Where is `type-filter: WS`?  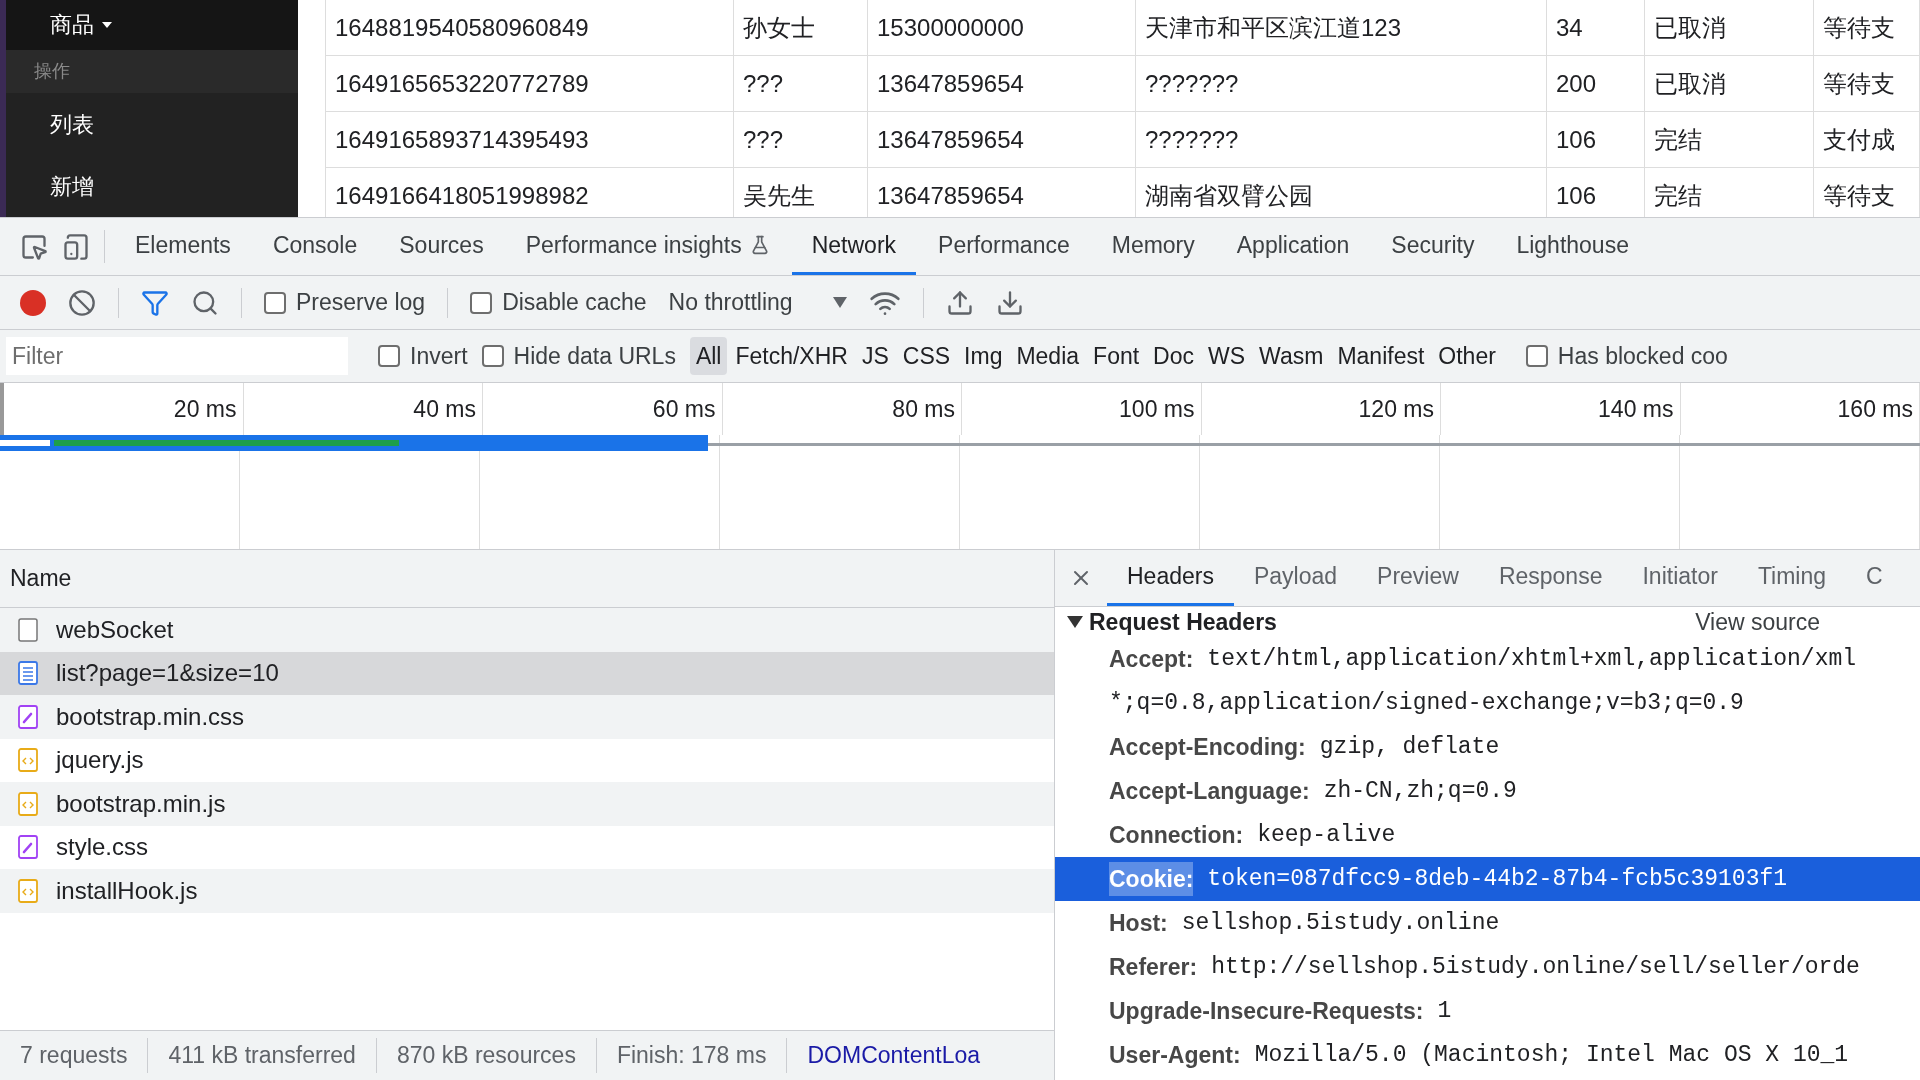 type-filter: WS is located at coordinates (1227, 356).